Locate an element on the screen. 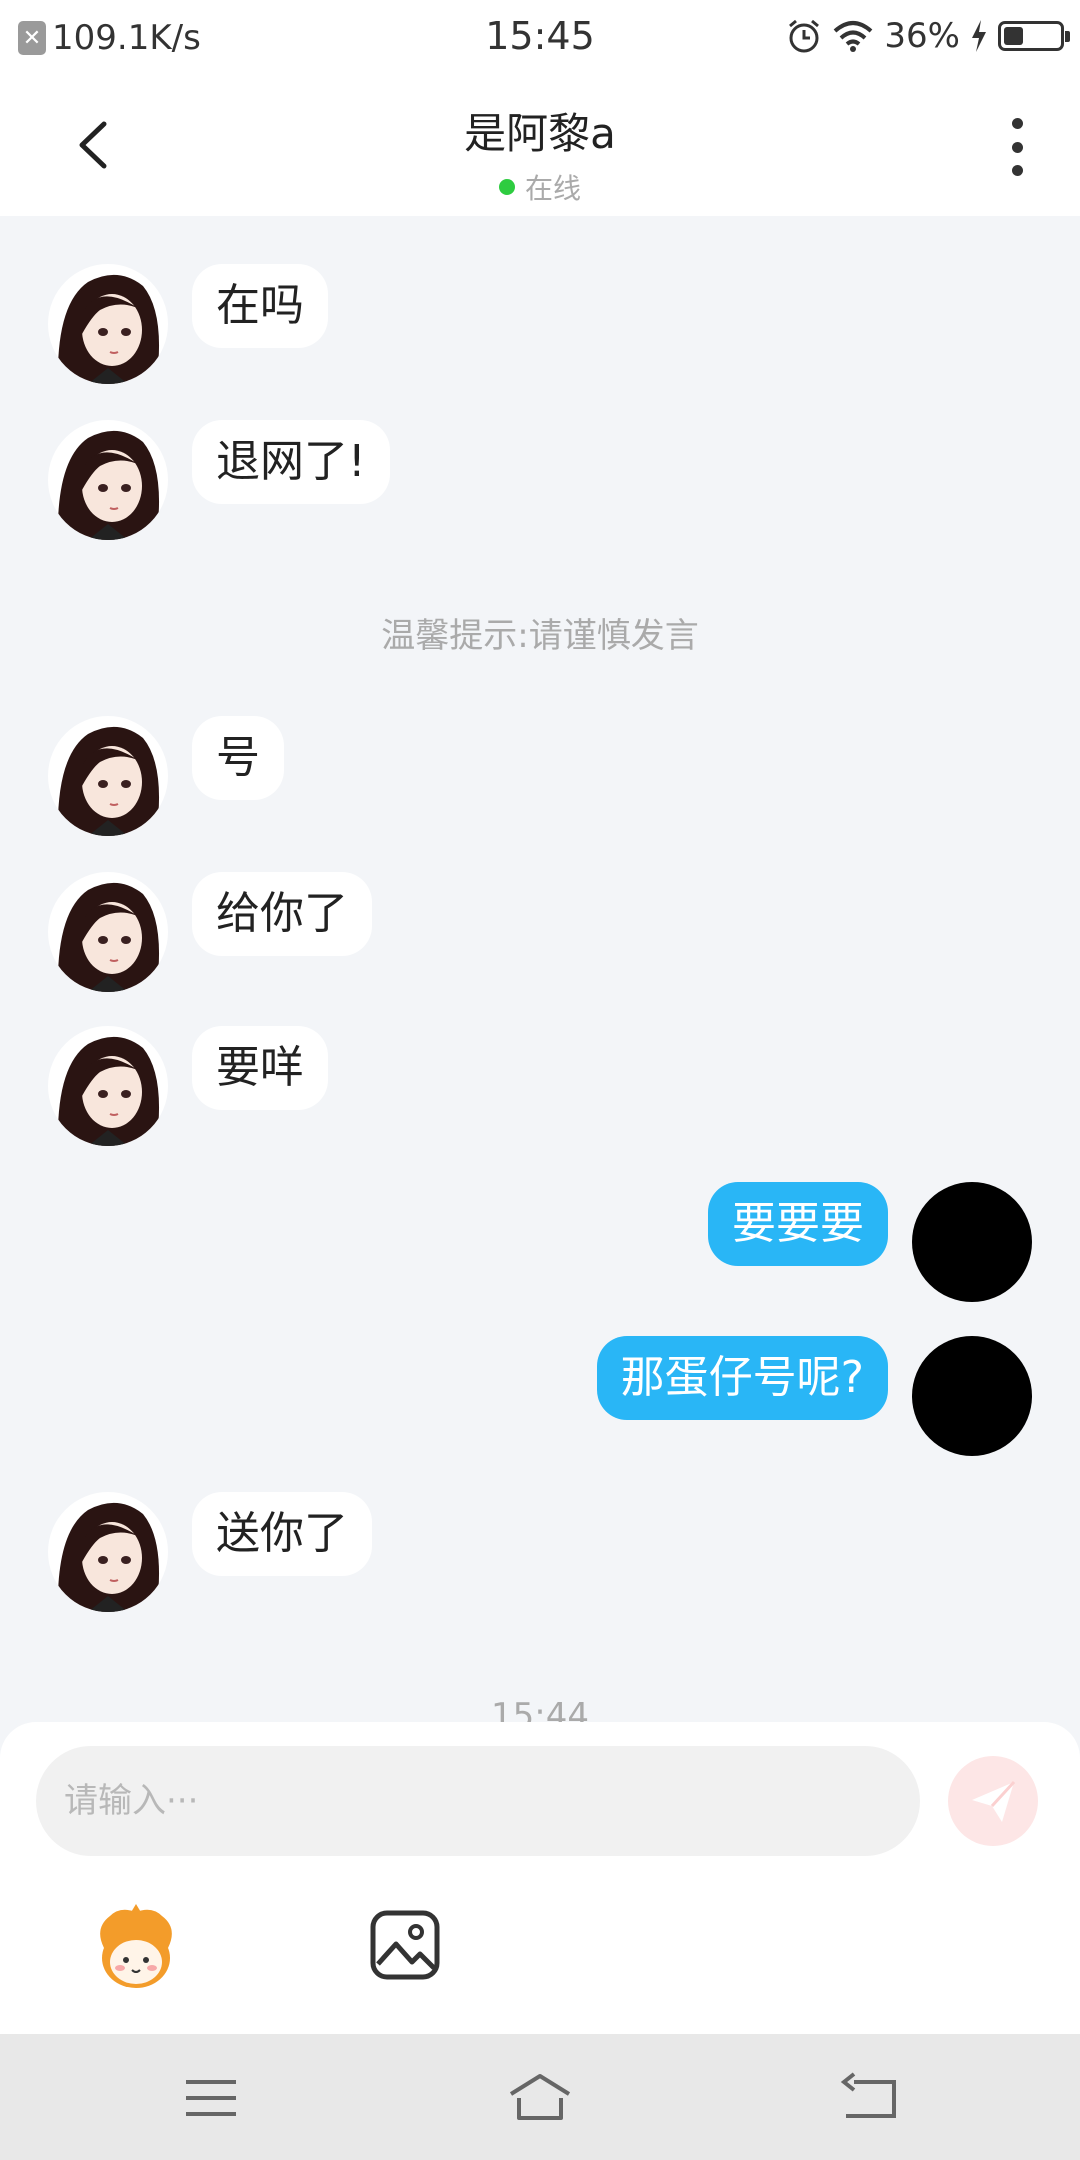 This screenshot has height=2160, width=1080. message-input is located at coordinates (478, 1801).